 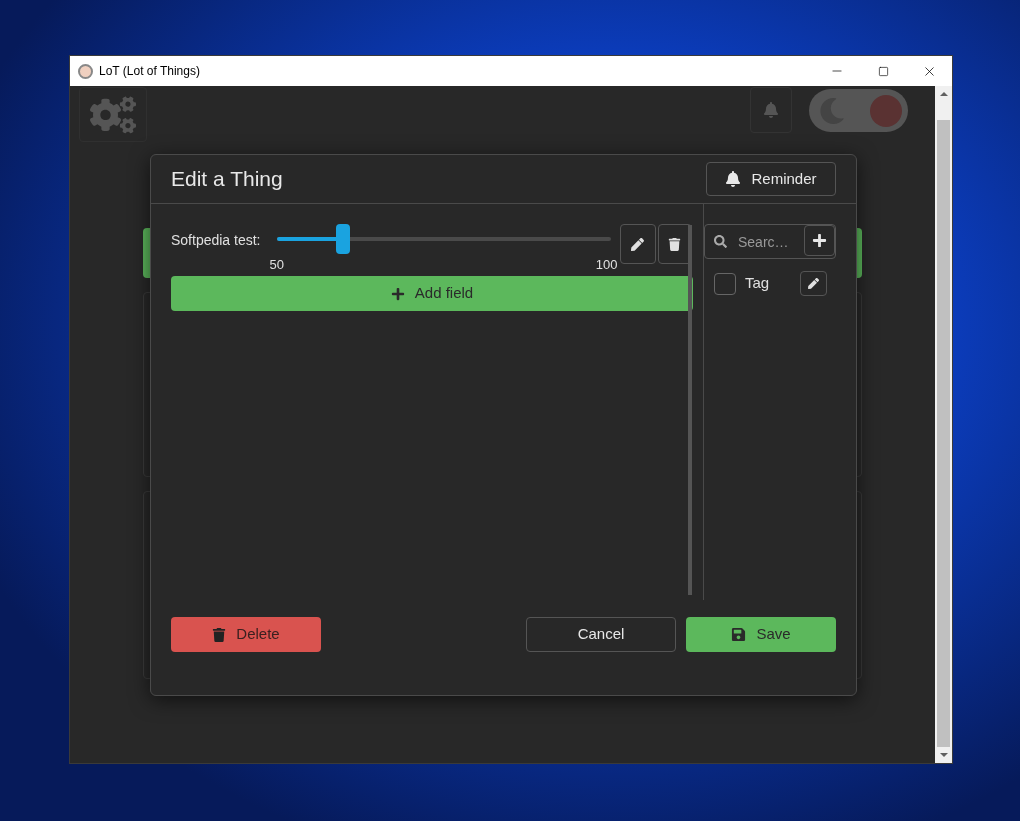 I want to click on scroll-up-icon, so click(x=943, y=94).